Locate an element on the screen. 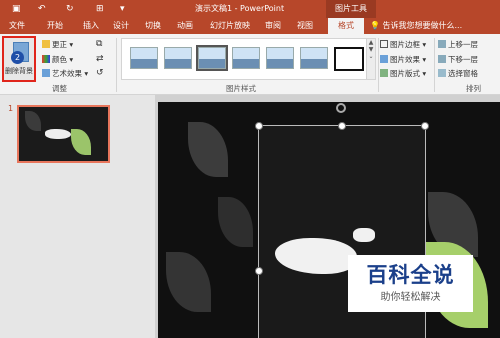 This screenshot has width=500, height=338. customize-qat-icon: ▾ is located at coordinates (122, 9).